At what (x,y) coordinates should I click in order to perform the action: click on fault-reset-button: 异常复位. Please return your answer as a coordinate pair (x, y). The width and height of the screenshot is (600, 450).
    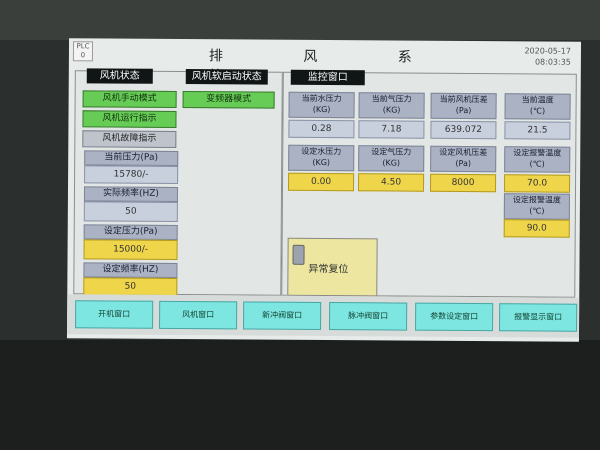
    Looking at the image, I should click on (332, 267).